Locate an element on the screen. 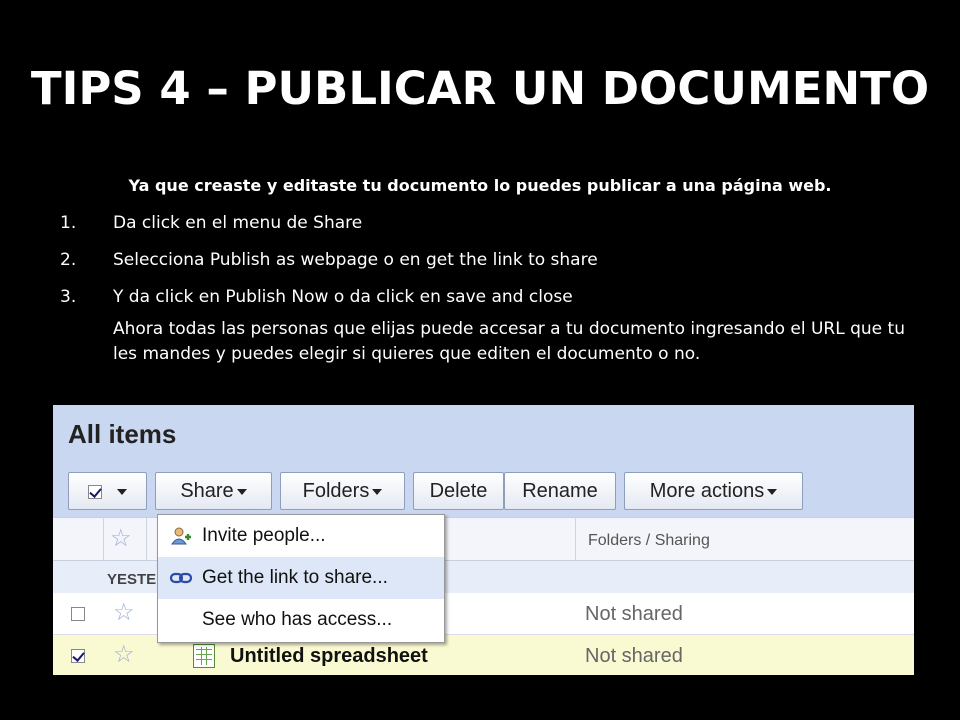  file-name: Untitled spreadsheet is located at coordinates (329, 656).